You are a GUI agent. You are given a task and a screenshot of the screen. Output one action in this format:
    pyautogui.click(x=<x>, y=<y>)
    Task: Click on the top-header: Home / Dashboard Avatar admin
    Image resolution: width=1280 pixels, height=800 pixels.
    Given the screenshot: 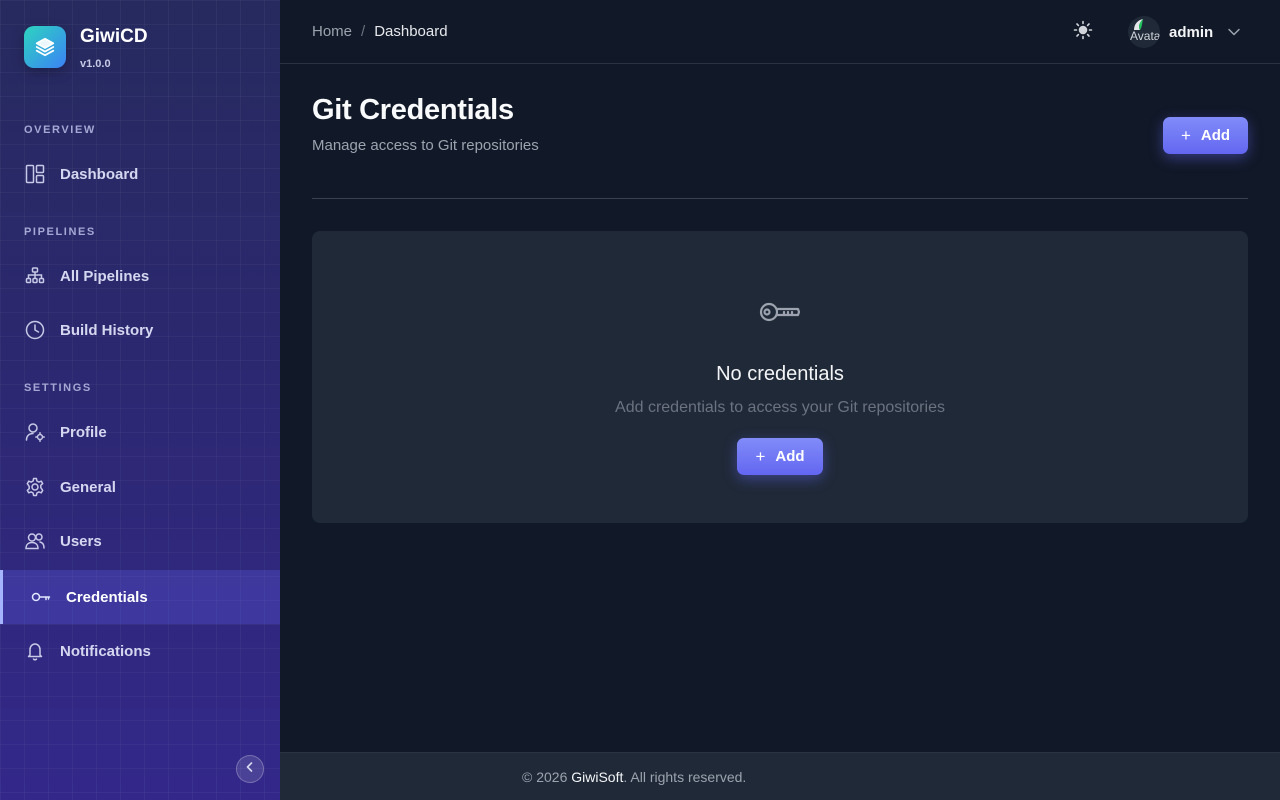 What is the action you would take?
    pyautogui.click(x=780, y=32)
    